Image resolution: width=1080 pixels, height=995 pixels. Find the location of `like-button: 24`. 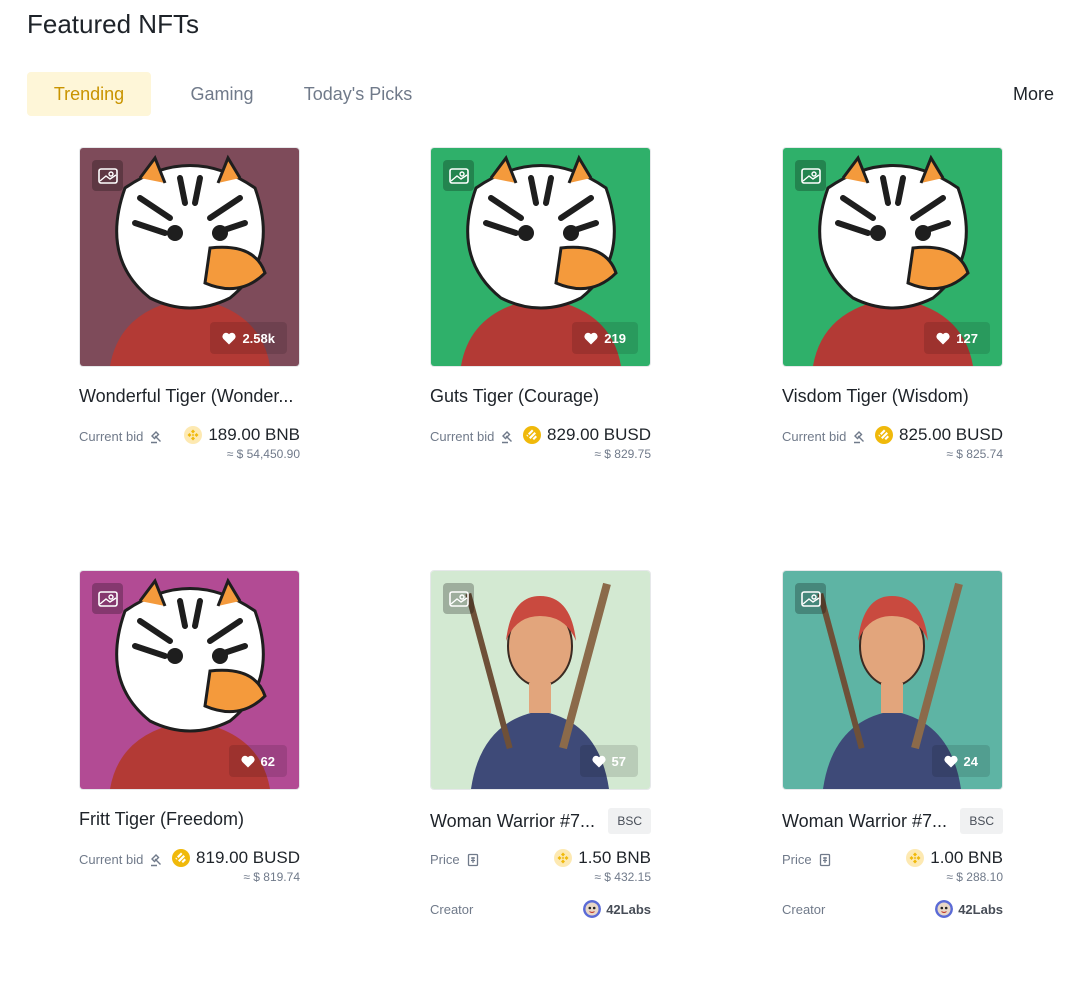

like-button: 24 is located at coordinates (960, 761).